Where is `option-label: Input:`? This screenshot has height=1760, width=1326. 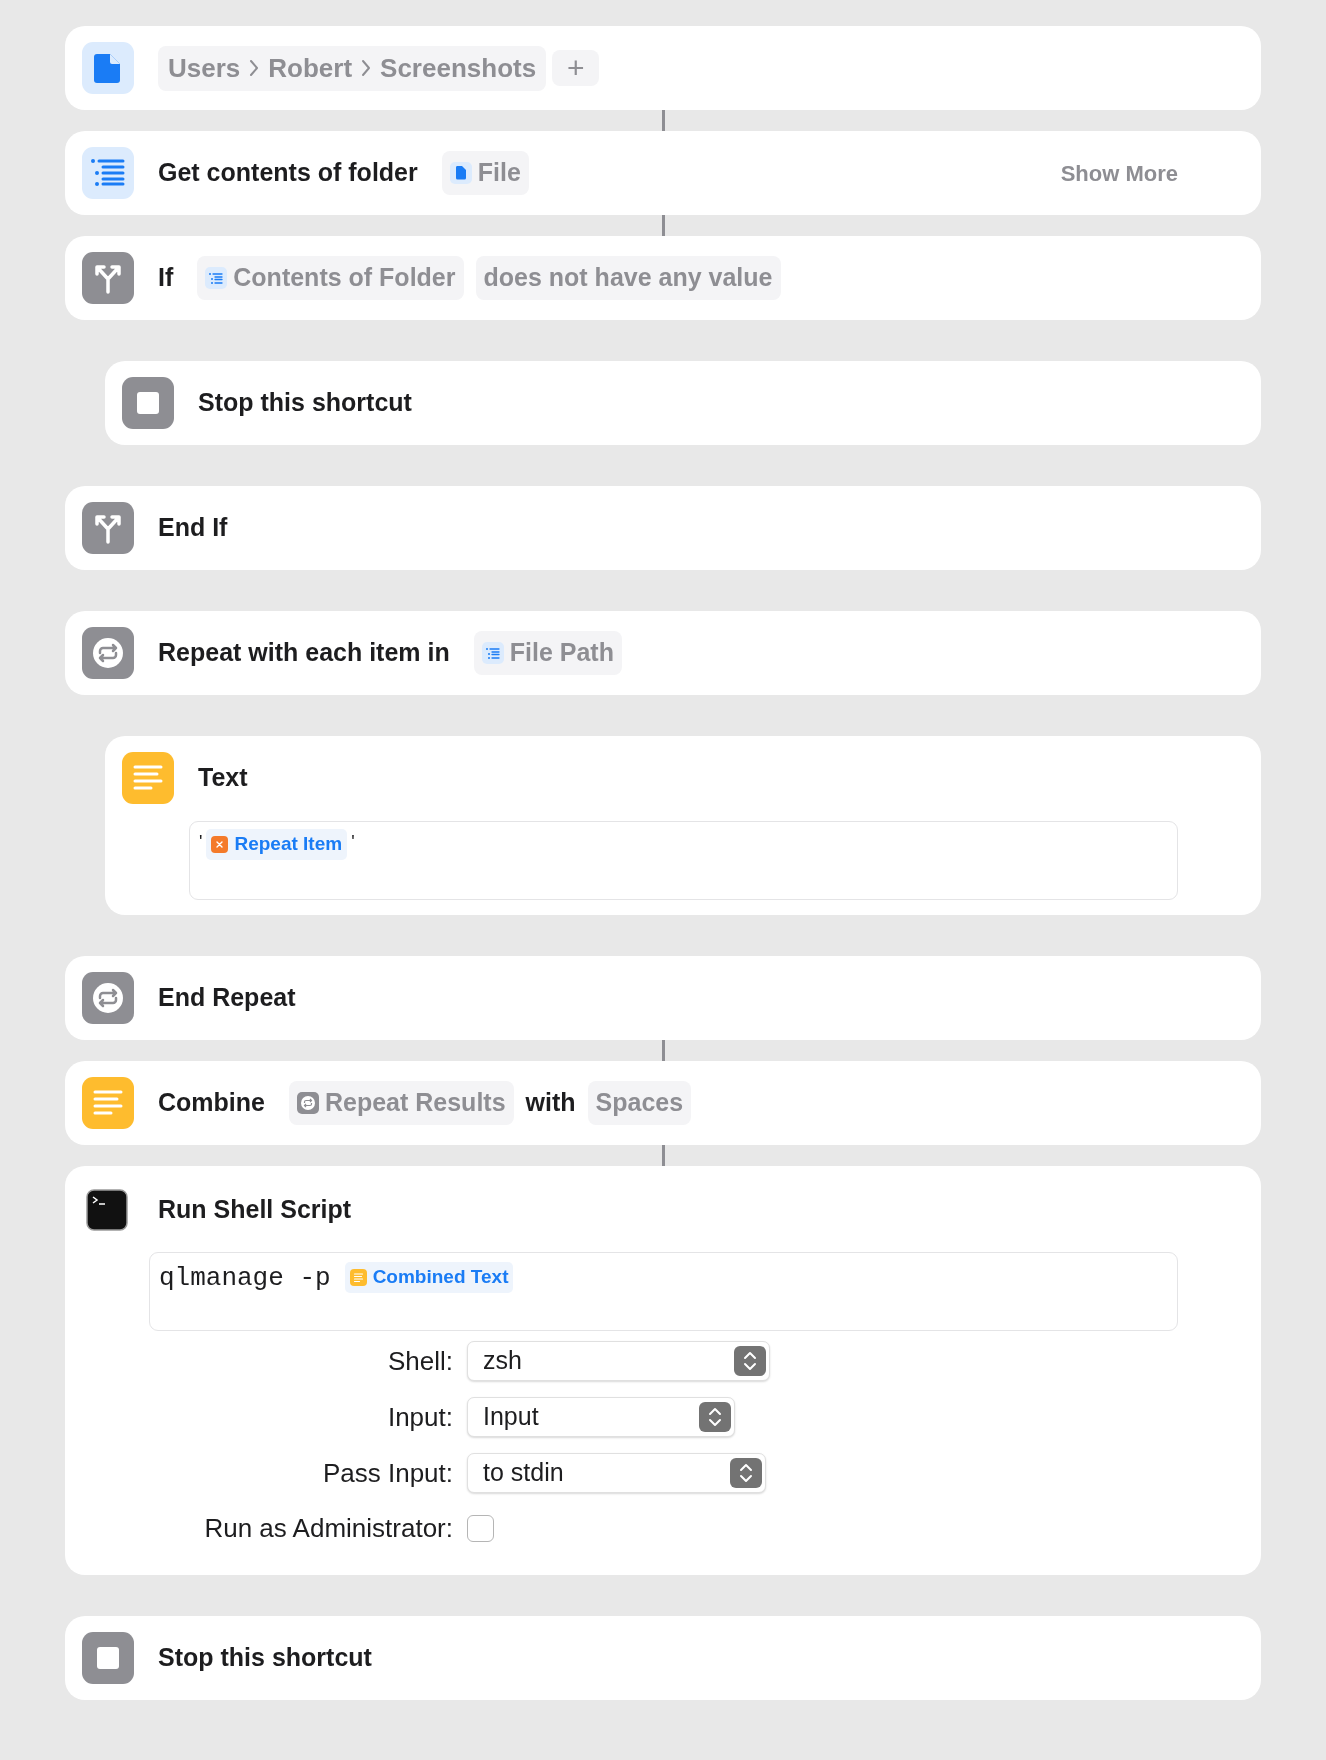 option-label: Input: is located at coordinates (419, 1417).